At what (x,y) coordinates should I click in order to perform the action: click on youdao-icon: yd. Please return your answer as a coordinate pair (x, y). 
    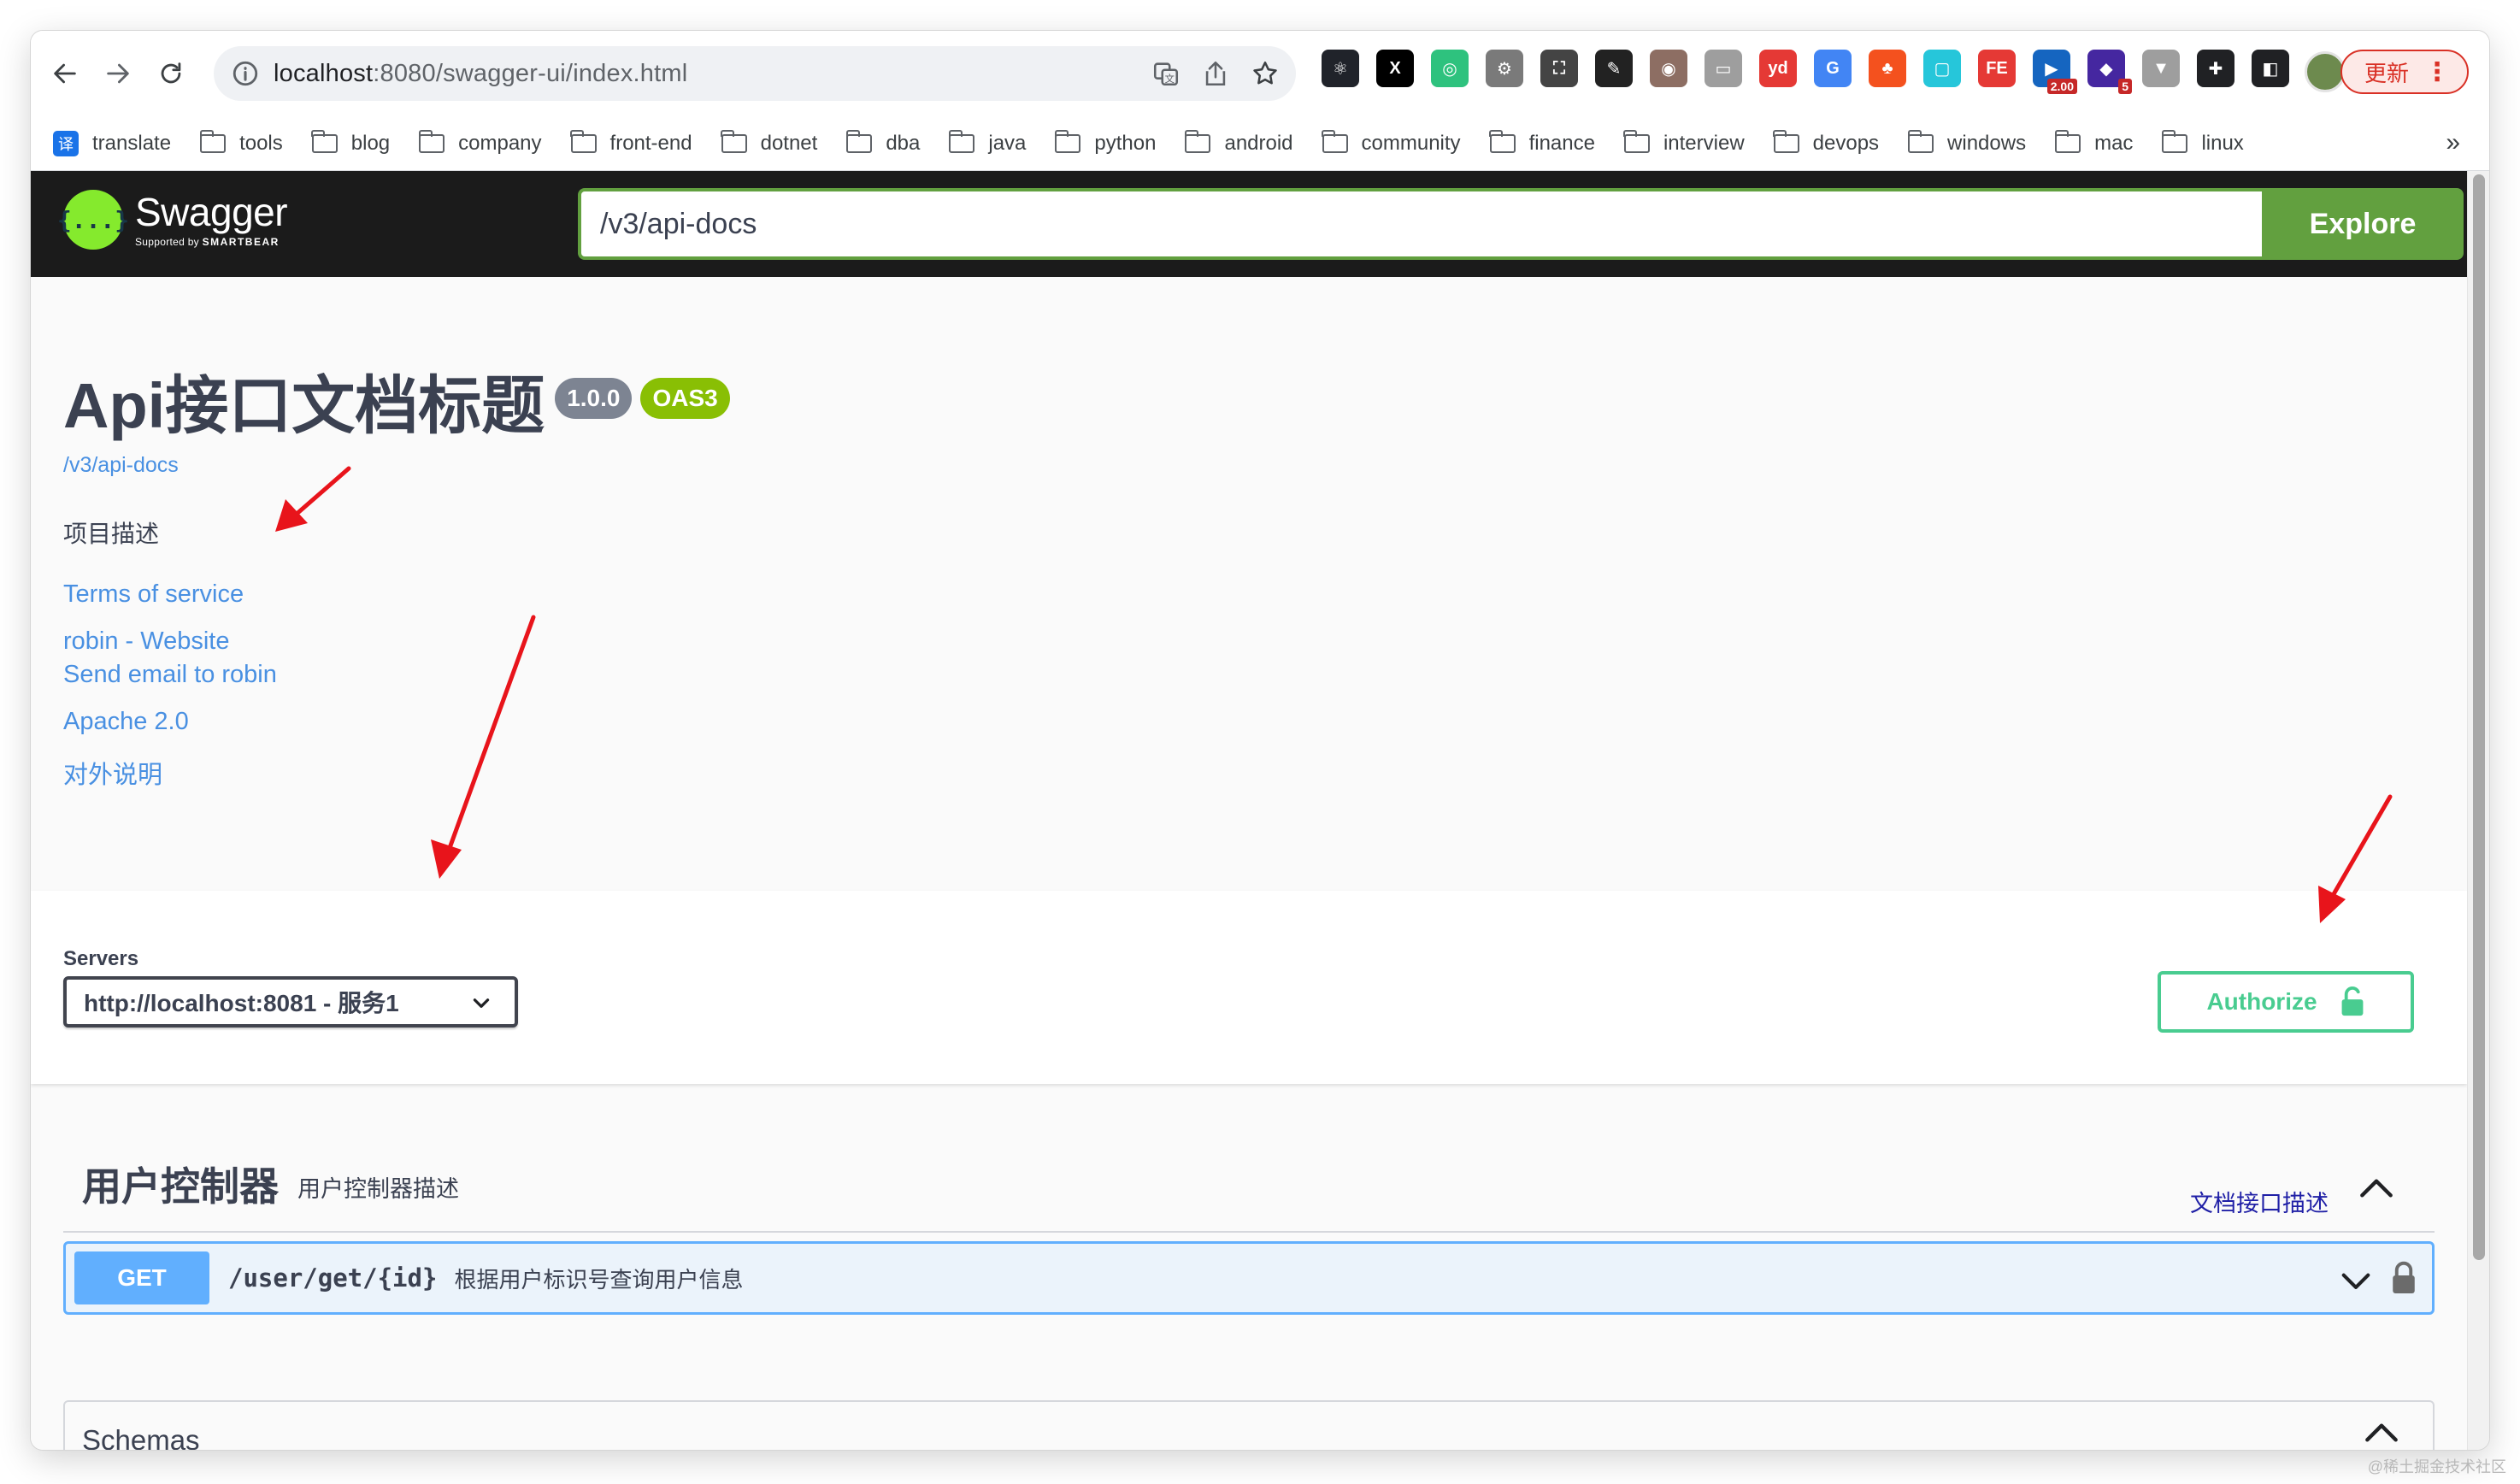
    Looking at the image, I should click on (1778, 68).